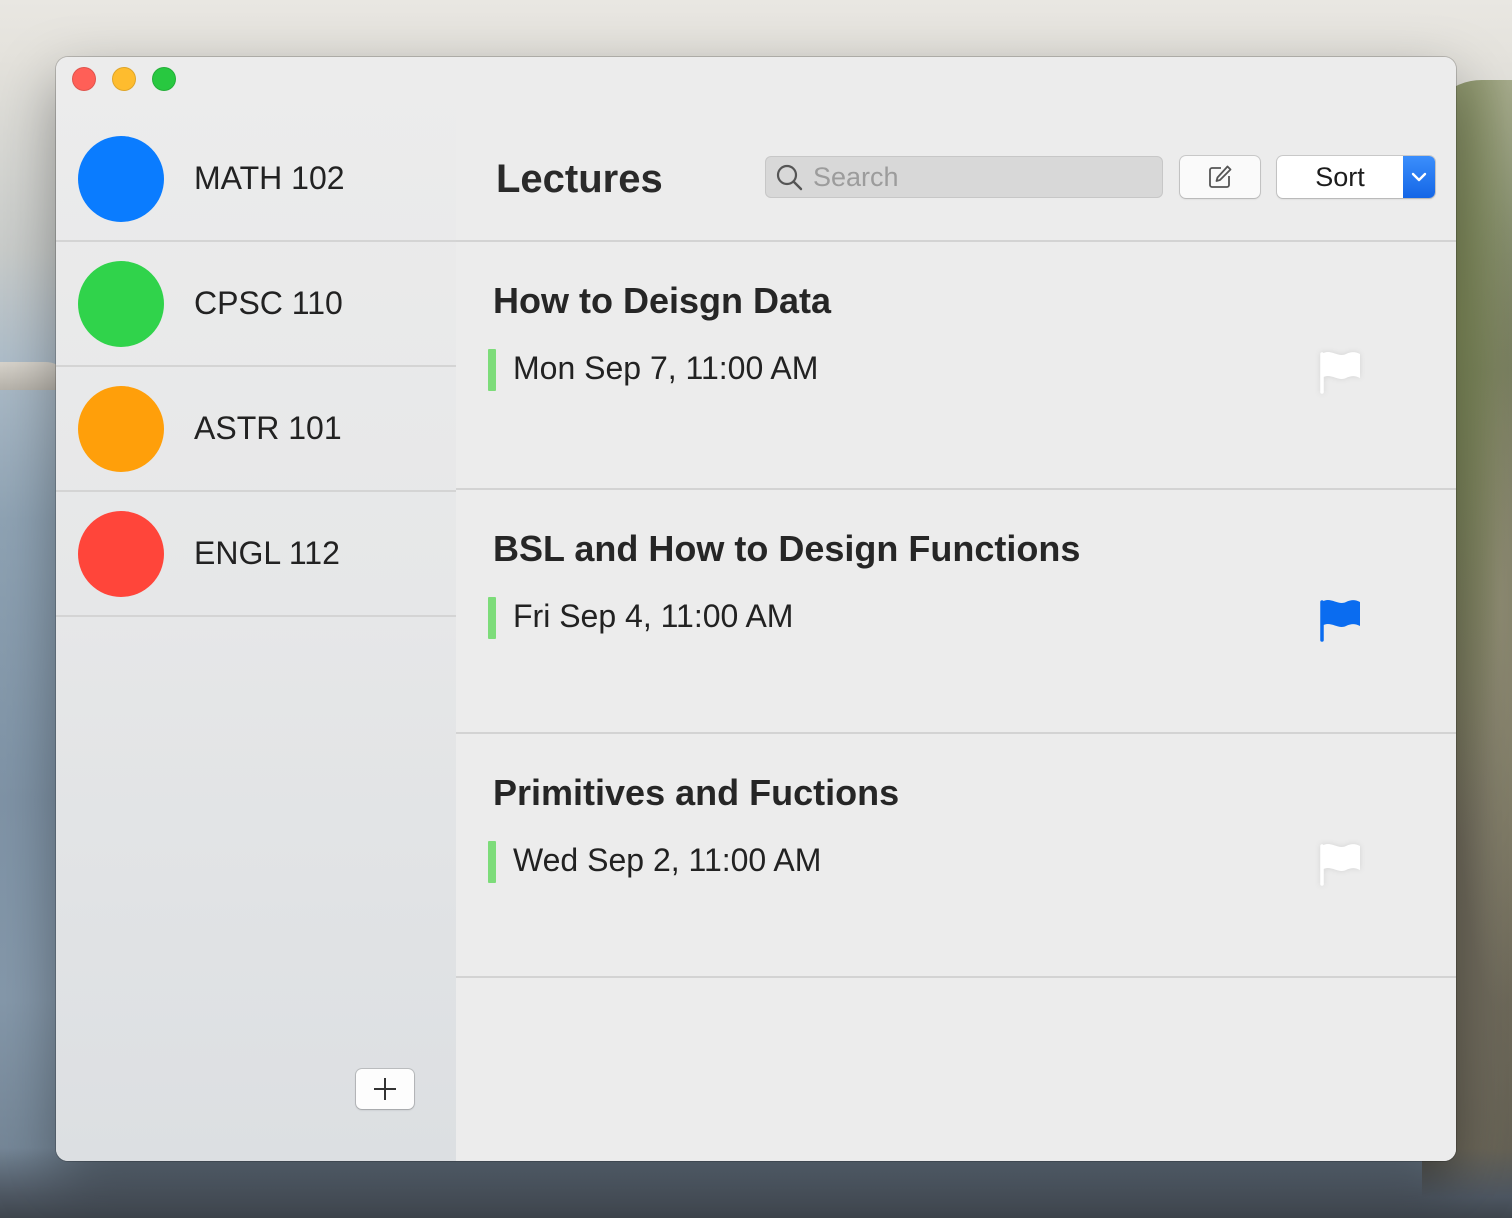 The height and width of the screenshot is (1218, 1512). What do you see at coordinates (956, 366) in the screenshot?
I see `lecture-row: How to Deisgn Data Mon Sep 7, 11:00 AM` at bounding box center [956, 366].